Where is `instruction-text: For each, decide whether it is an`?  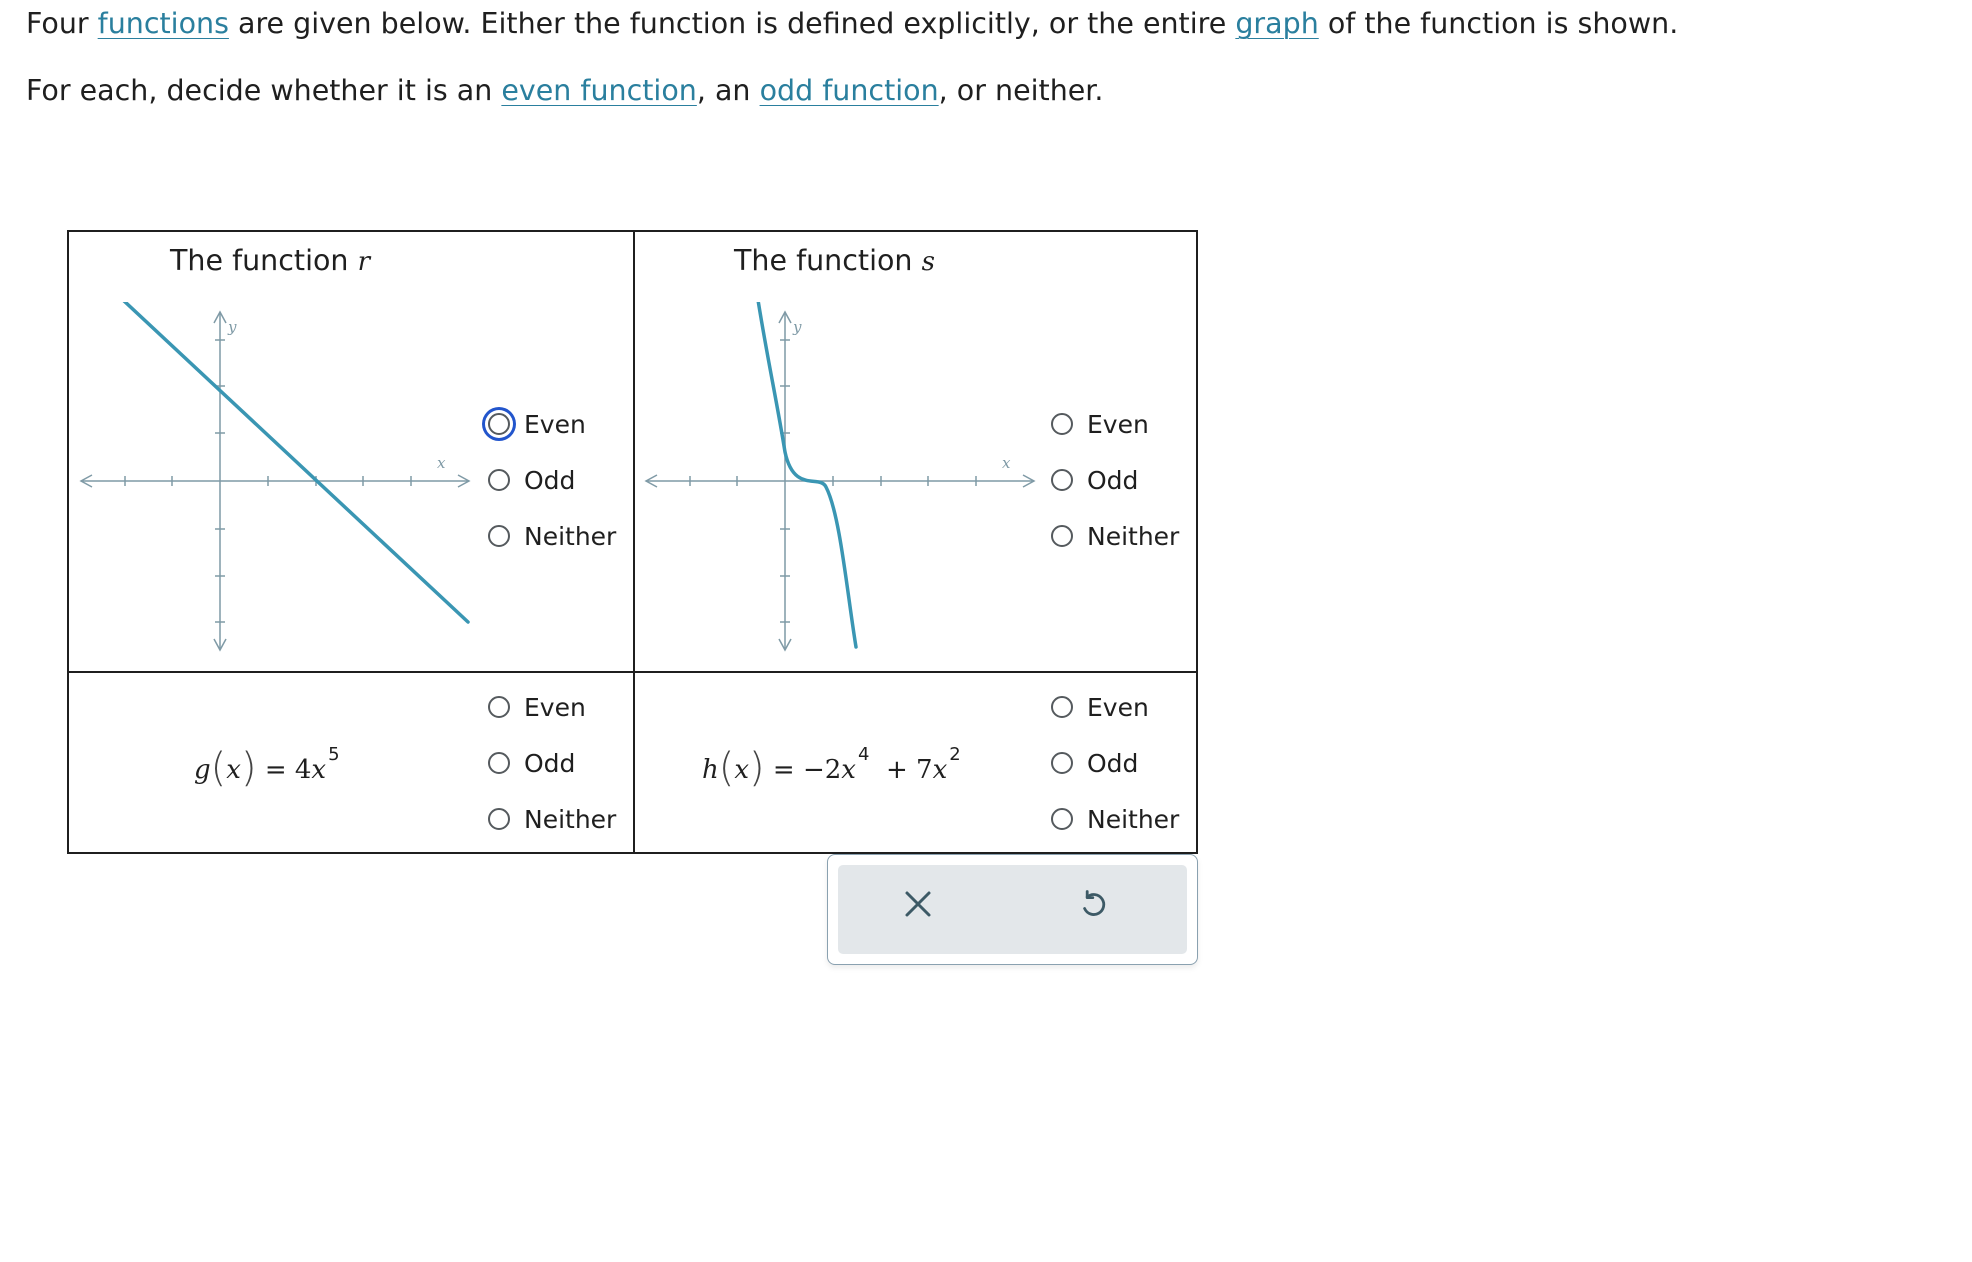
instruction-text: For each, decide whether it is an is located at coordinates (264, 90).